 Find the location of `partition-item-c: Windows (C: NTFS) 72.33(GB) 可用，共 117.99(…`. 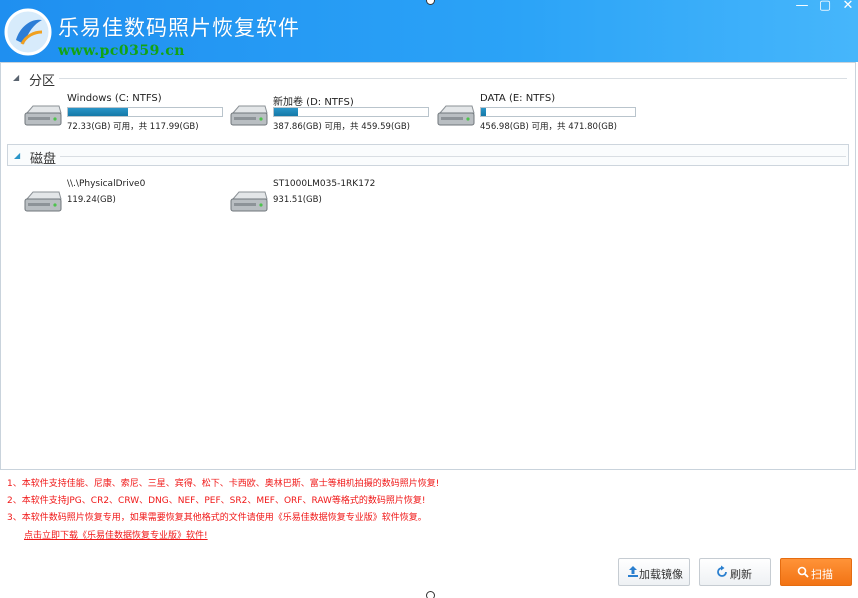

partition-item-c: Windows (C: NTFS) 72.33(GB) 可用，共 117.99(… is located at coordinates (124, 115).